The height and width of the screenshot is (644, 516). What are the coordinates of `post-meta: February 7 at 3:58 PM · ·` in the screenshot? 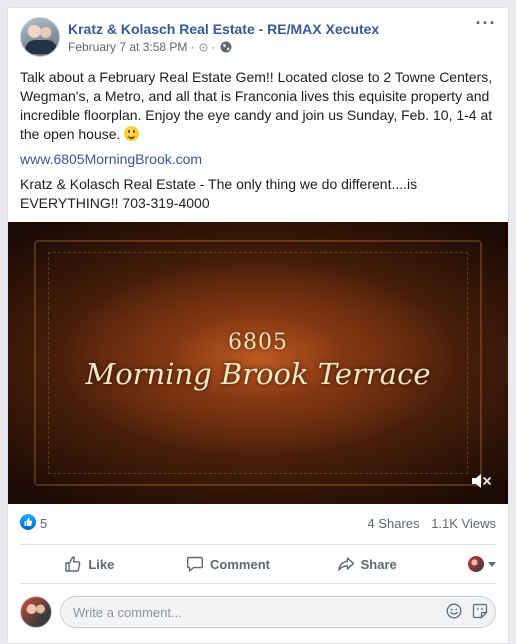 It's located at (150, 47).